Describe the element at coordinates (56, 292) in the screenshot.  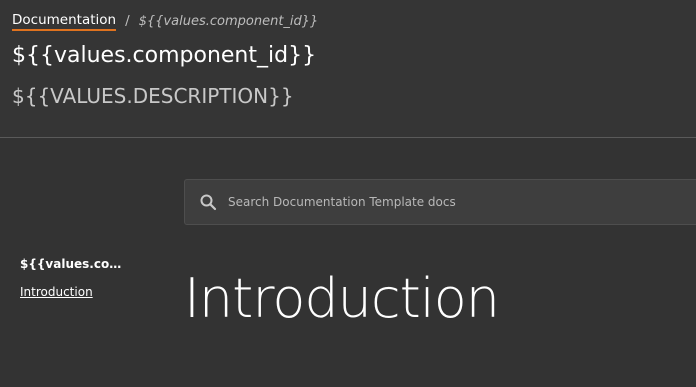
I see `sidebar-item-introduction: Introduction` at that location.